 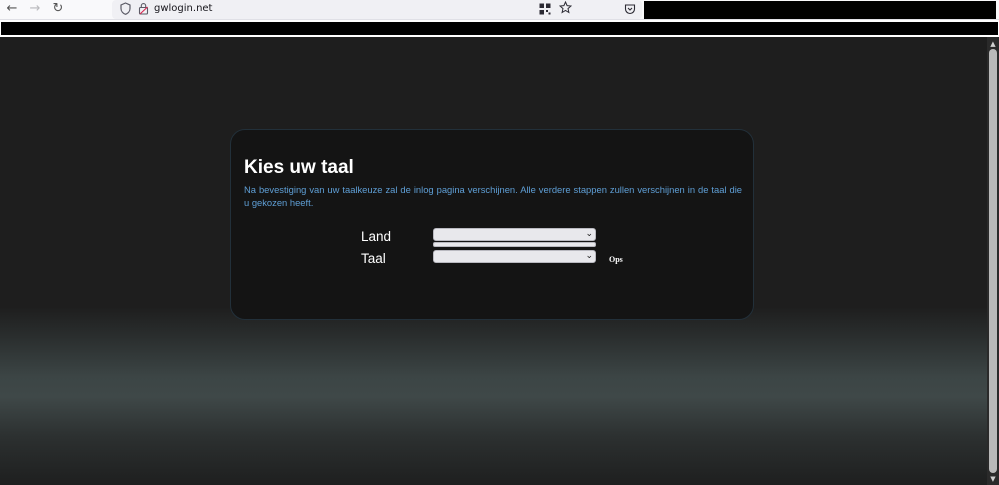 What do you see at coordinates (299, 167) in the screenshot?
I see `panel-title: Kies uw taal` at bounding box center [299, 167].